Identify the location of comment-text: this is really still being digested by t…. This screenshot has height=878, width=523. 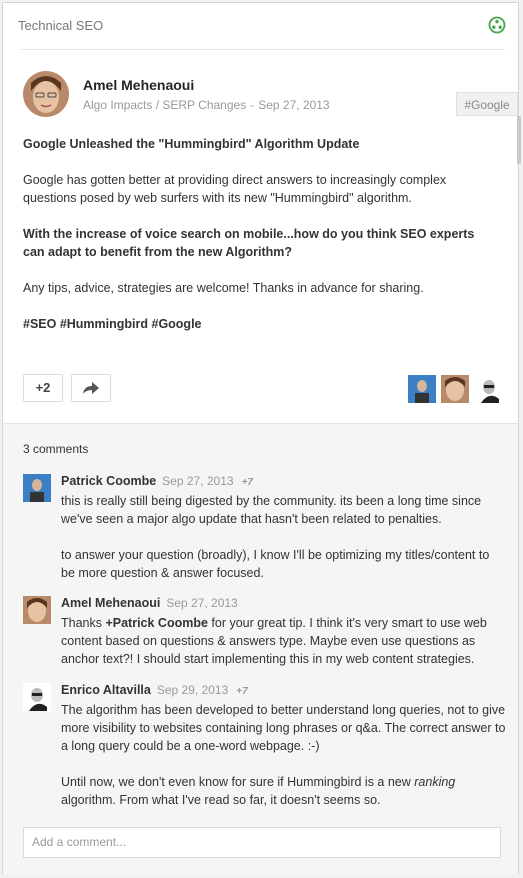
(283, 546).